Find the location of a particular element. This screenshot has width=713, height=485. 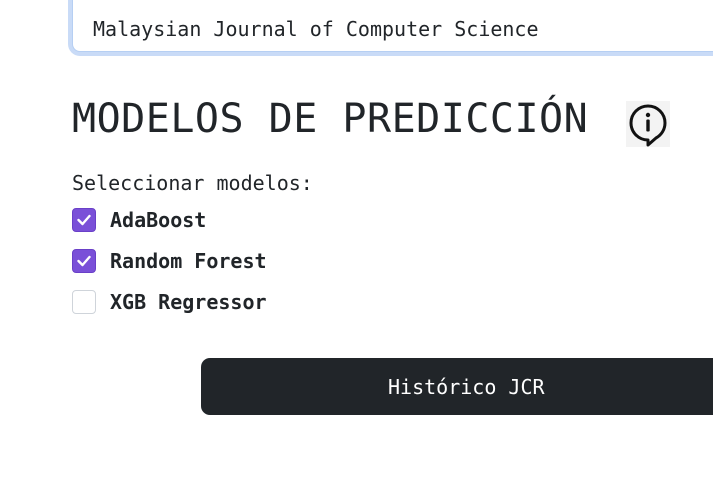

random-forest-checkbox is located at coordinates (84, 261).